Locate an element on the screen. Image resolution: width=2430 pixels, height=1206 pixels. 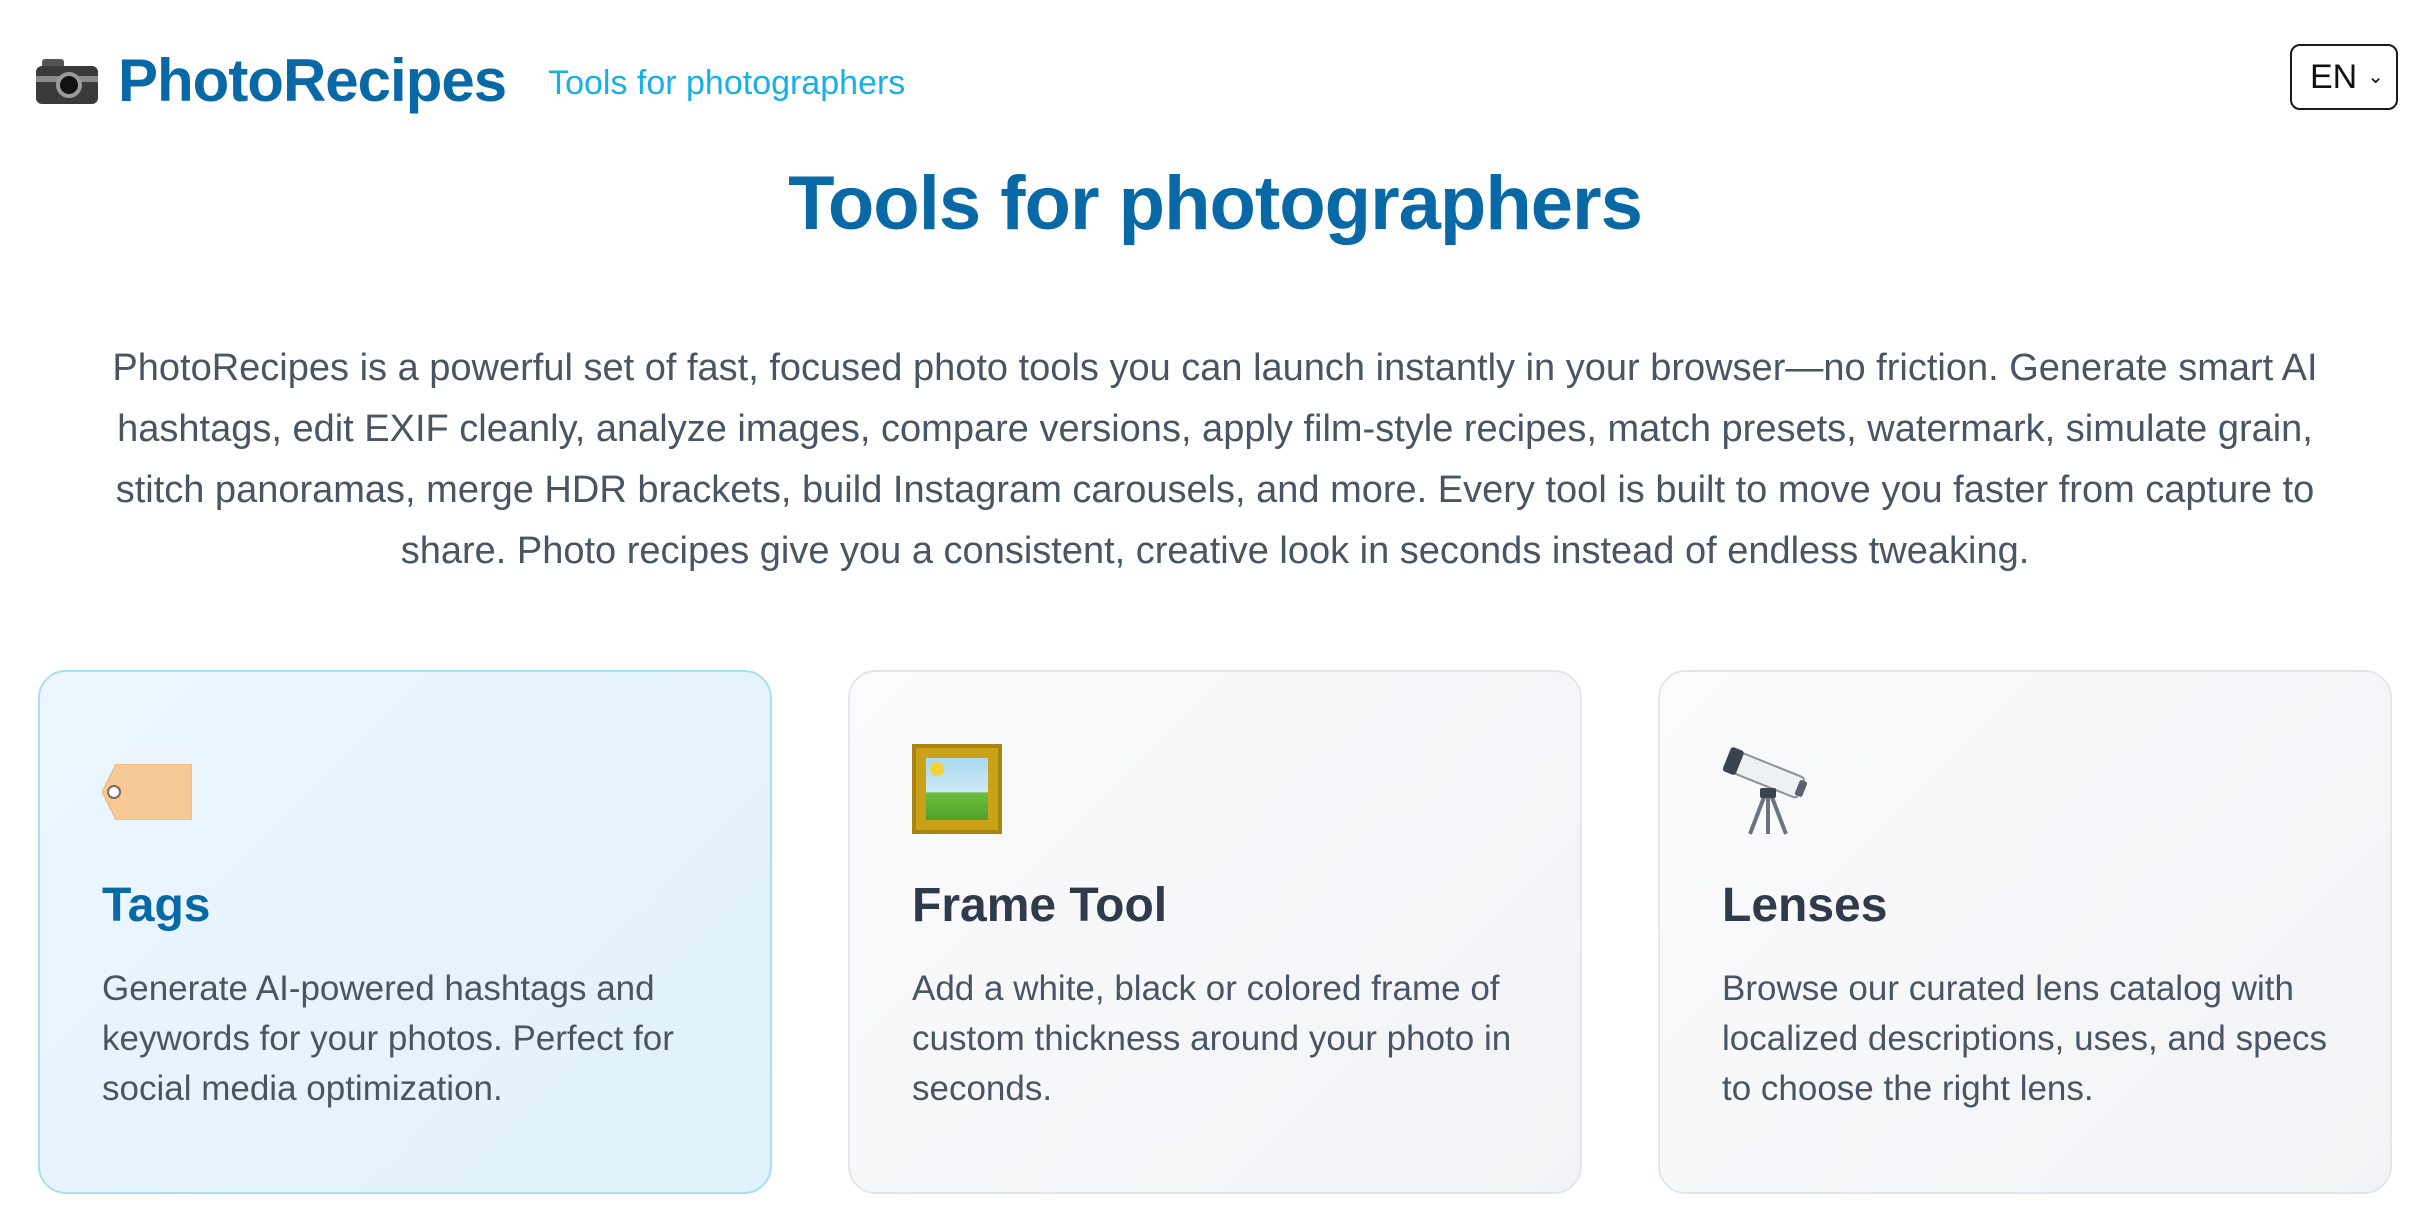
page-title: Tools for photographers is located at coordinates (1215, 203).